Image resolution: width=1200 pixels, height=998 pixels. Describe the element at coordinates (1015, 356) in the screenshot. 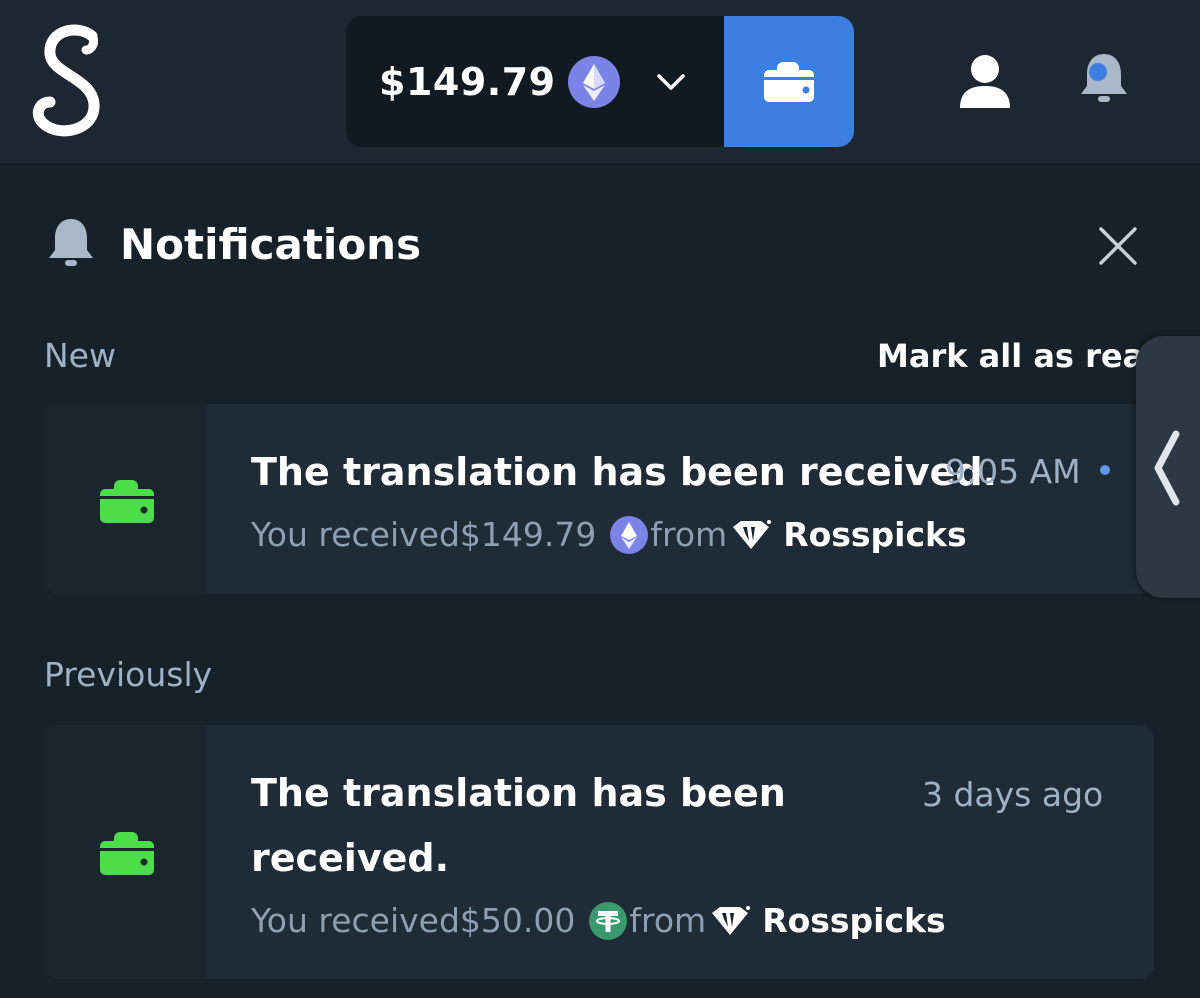

I see `mark-all-read-button: Mark all as read` at that location.